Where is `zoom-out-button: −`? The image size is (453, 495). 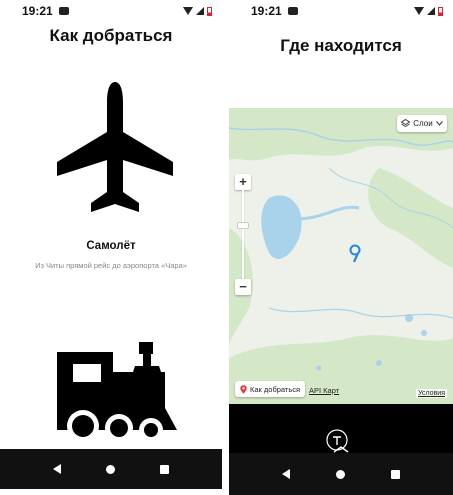
zoom-out-button: − is located at coordinates (243, 287).